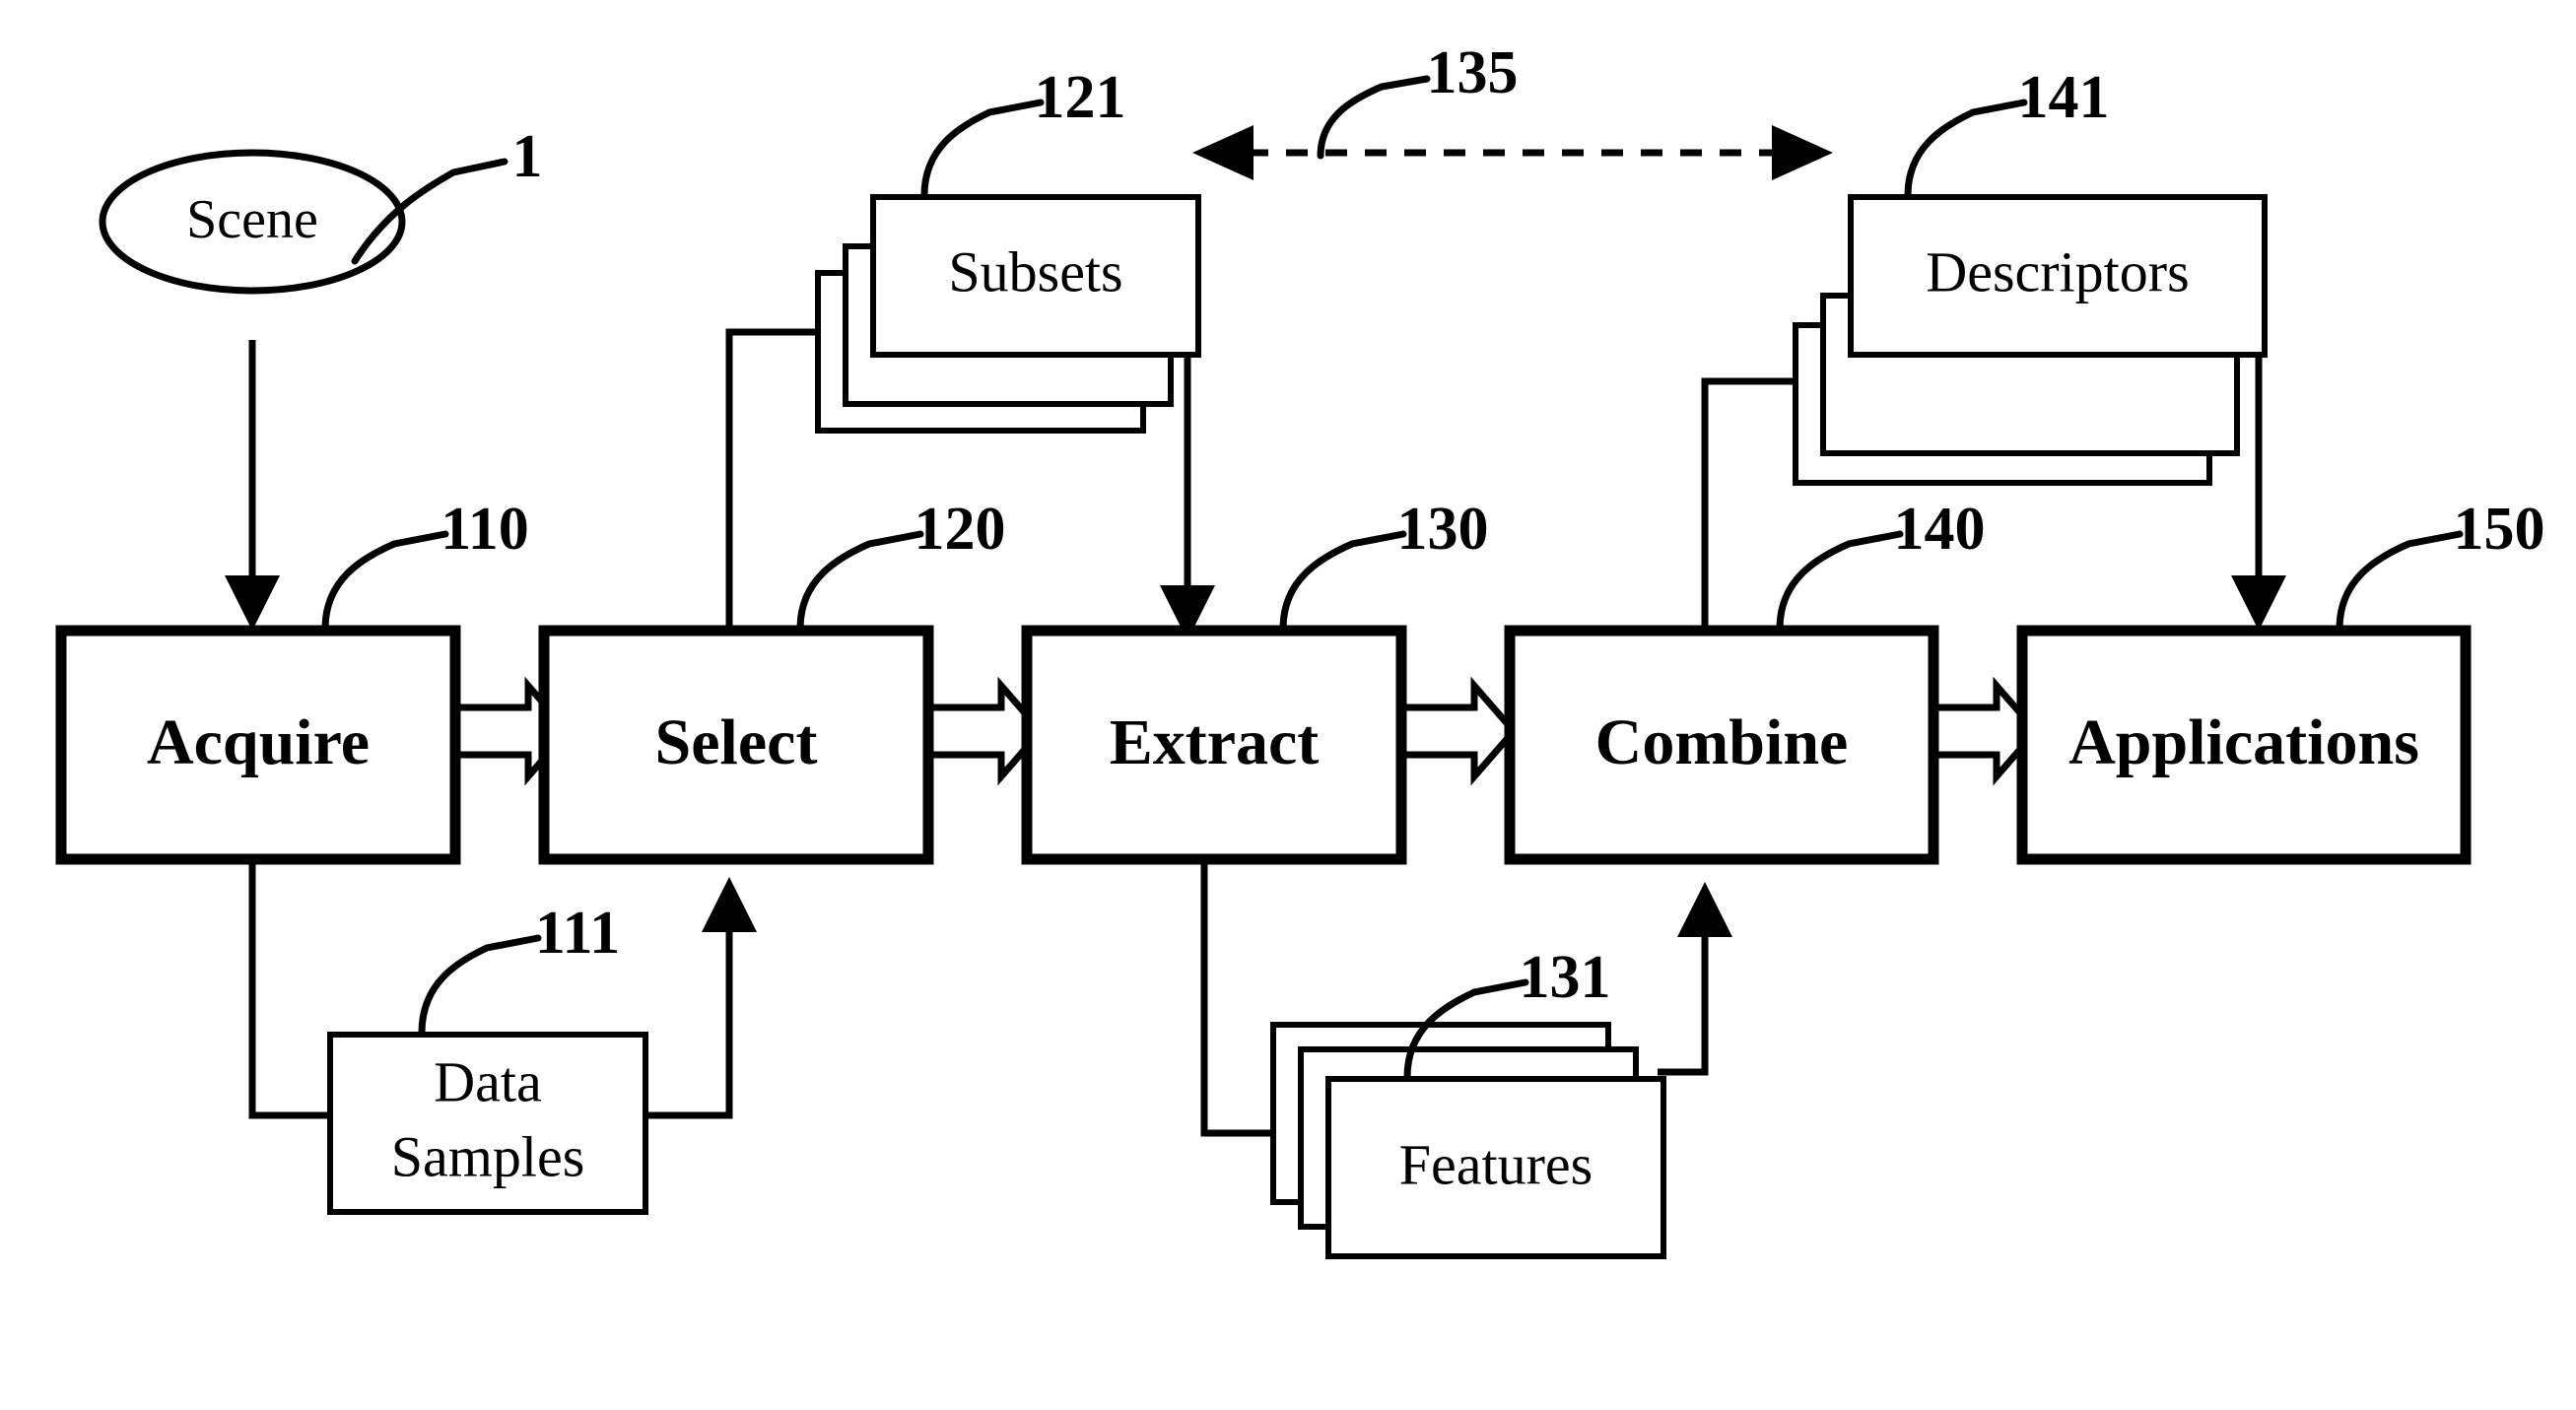 The image size is (2576, 1410). Describe the element at coordinates (1496, 1164) in the screenshot. I see `features-label: Features` at that location.